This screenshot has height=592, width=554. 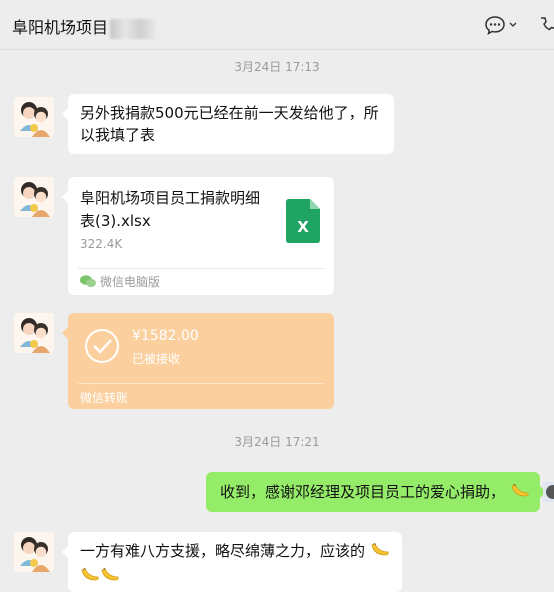 What do you see at coordinates (60, 27) in the screenshot?
I see `chat-title-text: 阜阳机场项目` at bounding box center [60, 27].